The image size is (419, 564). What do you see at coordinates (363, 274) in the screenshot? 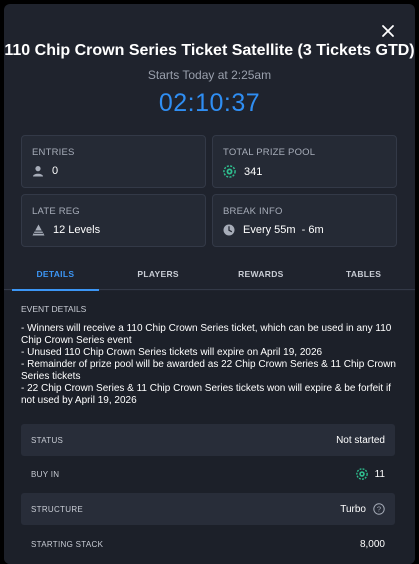
I see `tab-tables: TABLES` at bounding box center [363, 274].